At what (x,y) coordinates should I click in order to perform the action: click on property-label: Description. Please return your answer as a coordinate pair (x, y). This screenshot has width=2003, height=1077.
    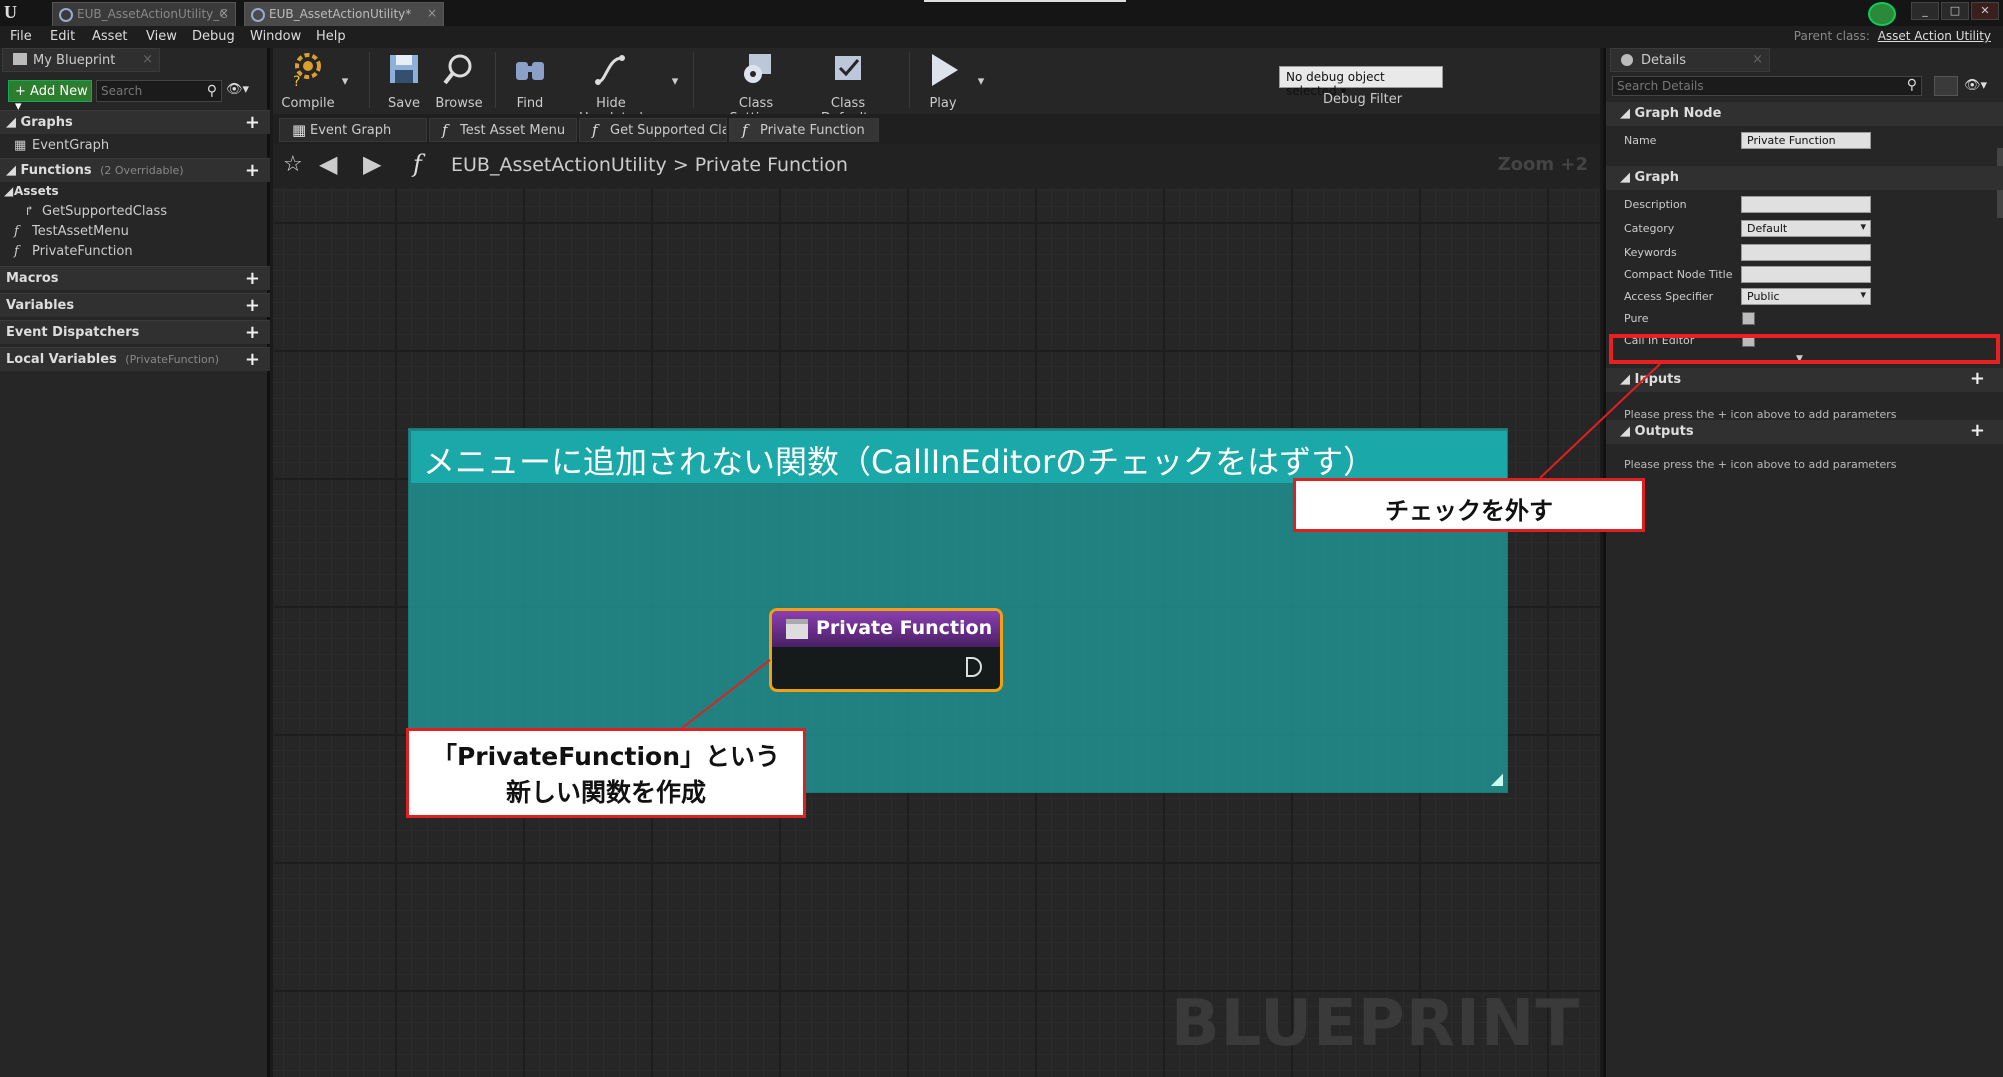
    Looking at the image, I should click on (1655, 204).